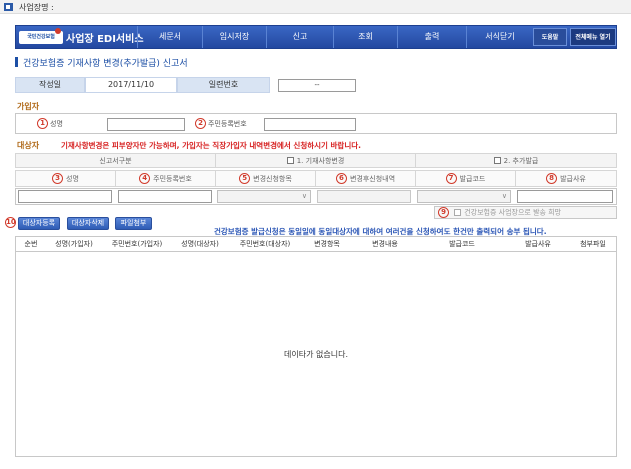 This screenshot has height=469, width=631. What do you see at coordinates (39, 223) in the screenshot?
I see `register-target-button: 대상자등록` at bounding box center [39, 223].